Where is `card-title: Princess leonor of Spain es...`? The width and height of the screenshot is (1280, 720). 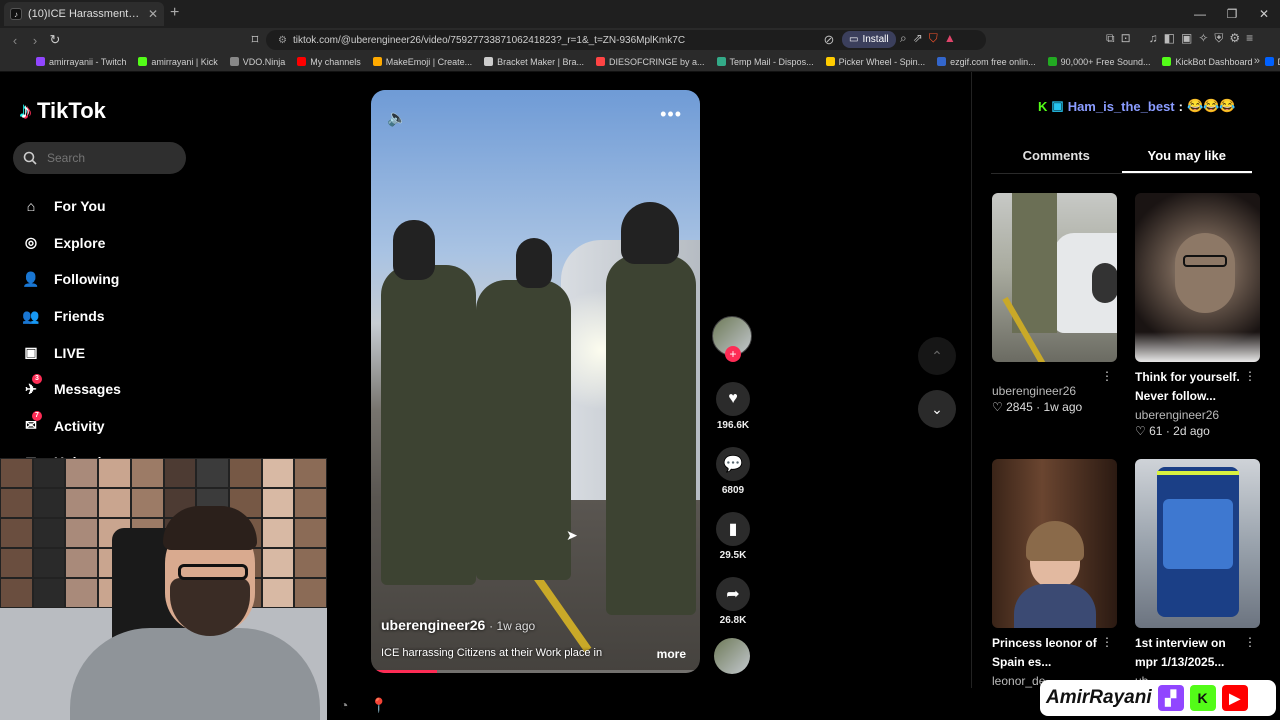 card-title: Princess leonor of Spain es... is located at coordinates (1049, 653).